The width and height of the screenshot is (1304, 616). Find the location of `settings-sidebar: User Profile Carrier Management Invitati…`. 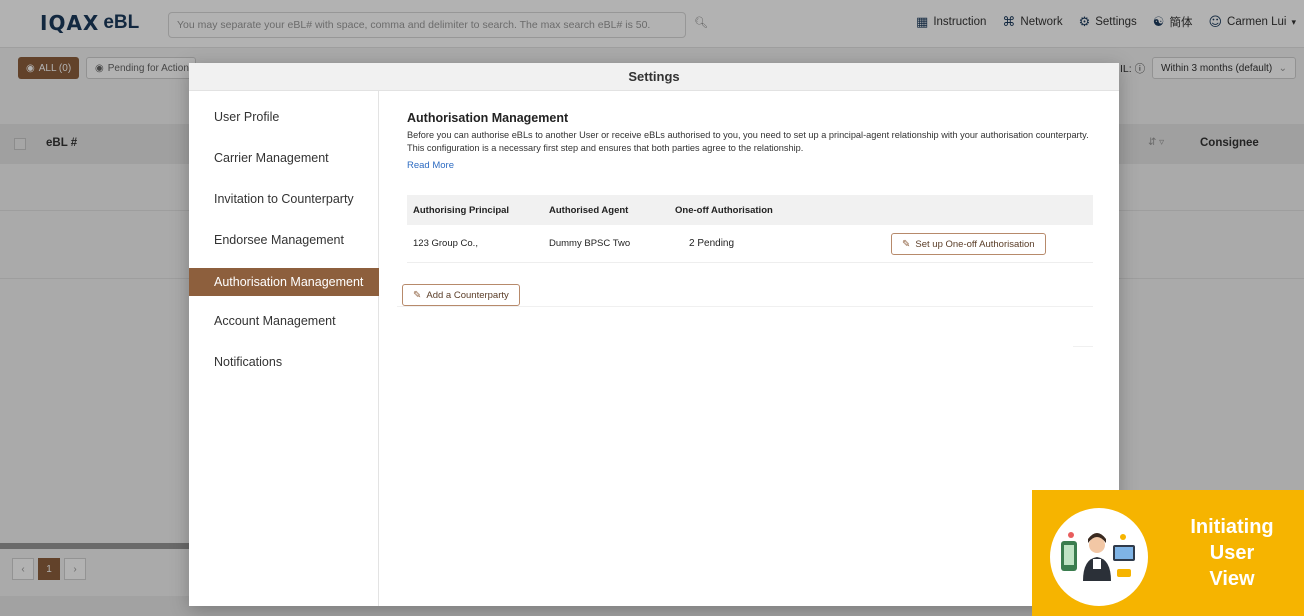

settings-sidebar: User Profile Carrier Management Invitati… is located at coordinates (284, 348).